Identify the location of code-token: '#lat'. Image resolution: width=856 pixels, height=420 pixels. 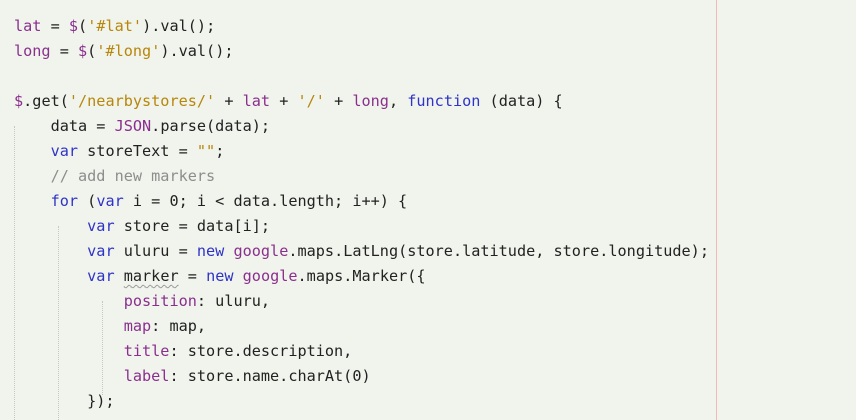
(115, 26).